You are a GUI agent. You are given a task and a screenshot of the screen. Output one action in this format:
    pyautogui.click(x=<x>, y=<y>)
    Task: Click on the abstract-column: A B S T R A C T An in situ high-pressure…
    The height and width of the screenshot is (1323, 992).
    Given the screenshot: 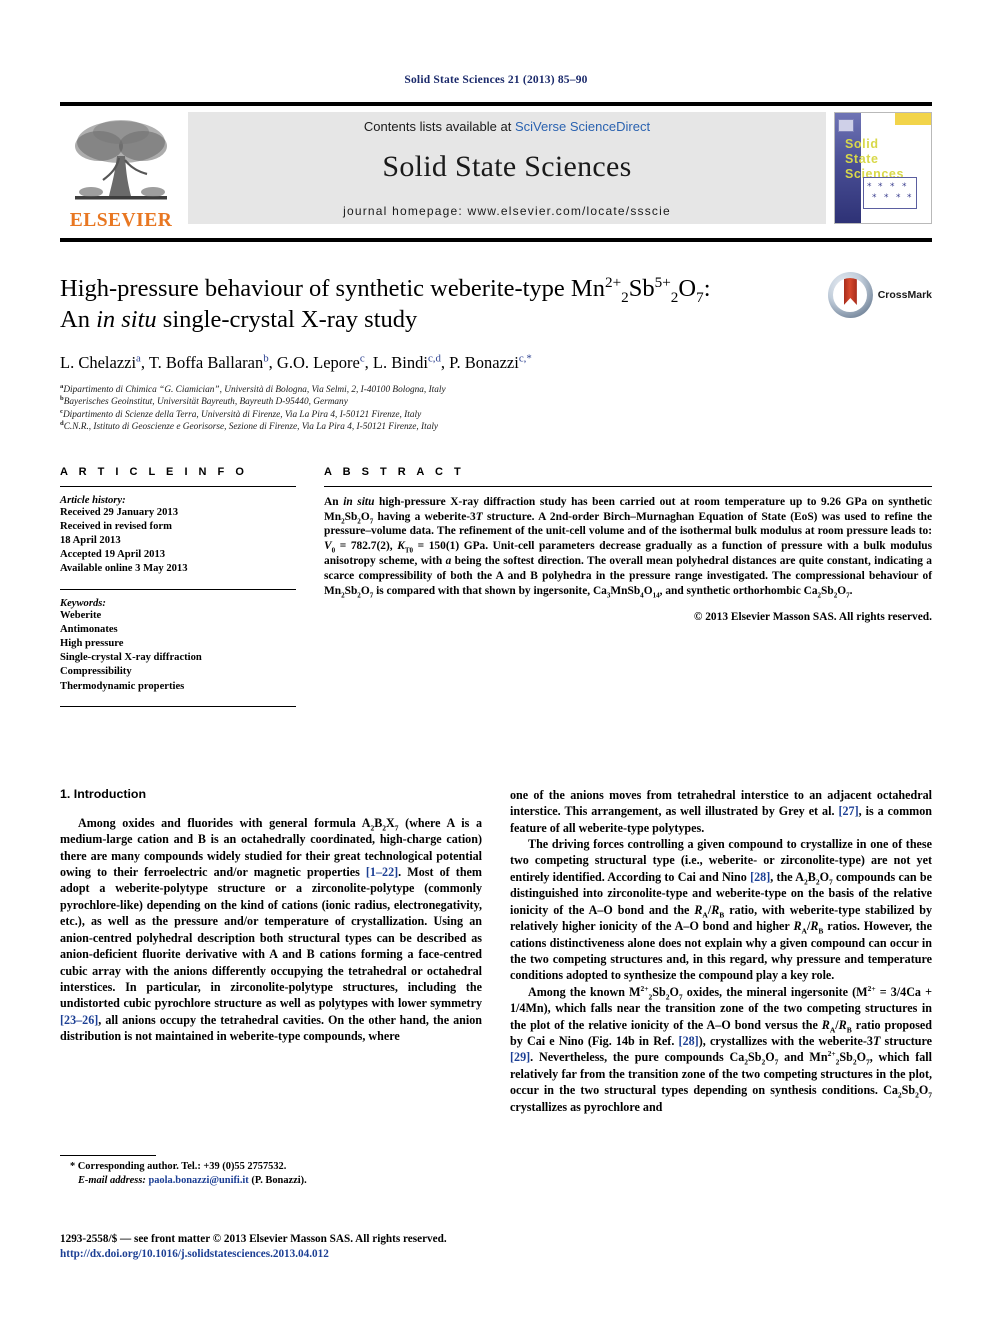 What is the action you would take?
    pyautogui.click(x=628, y=590)
    